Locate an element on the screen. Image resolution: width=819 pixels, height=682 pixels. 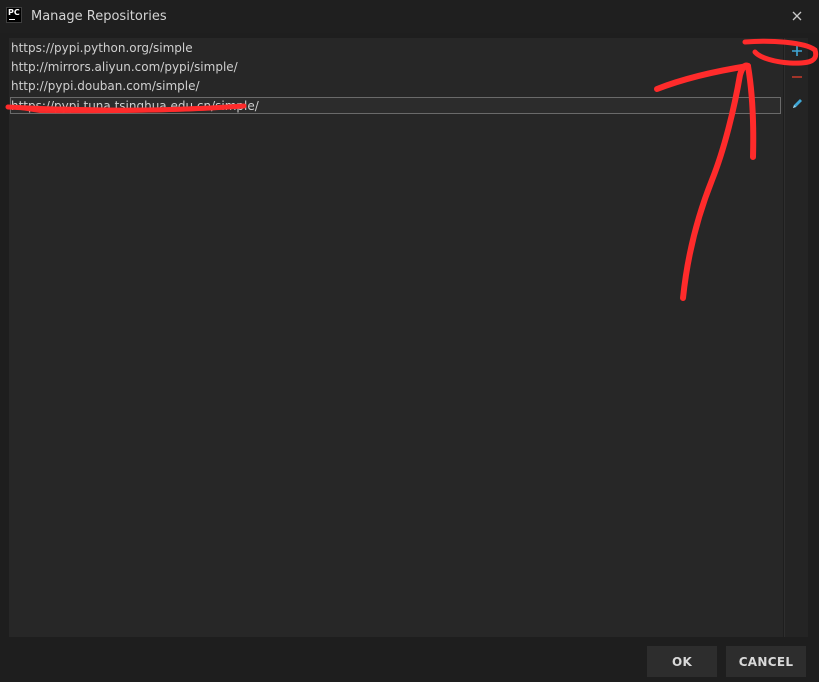
add-repository-button is located at coordinates (797, 51).